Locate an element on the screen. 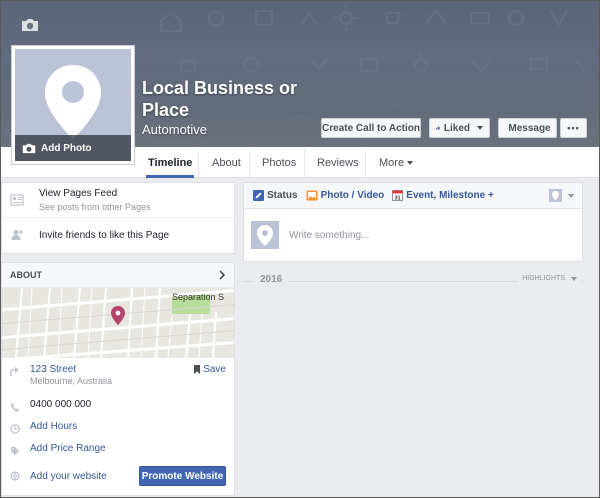 The width and height of the screenshot is (600, 498). calendar-icon: 31 is located at coordinates (398, 196).